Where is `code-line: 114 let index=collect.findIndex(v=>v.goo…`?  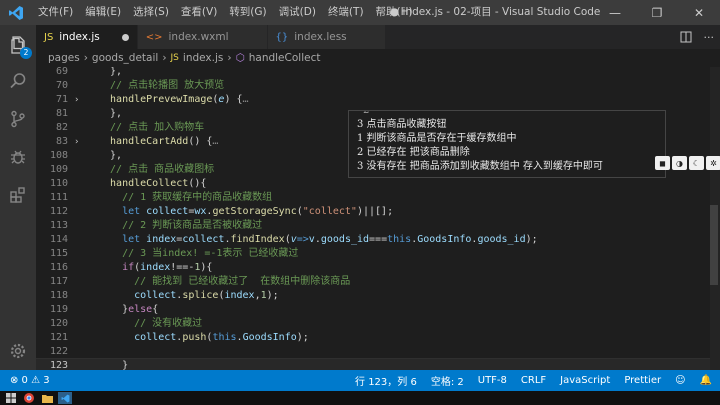 code-line: 114 let index=collect.findIndex(v=>v.goo… is located at coordinates (378, 240).